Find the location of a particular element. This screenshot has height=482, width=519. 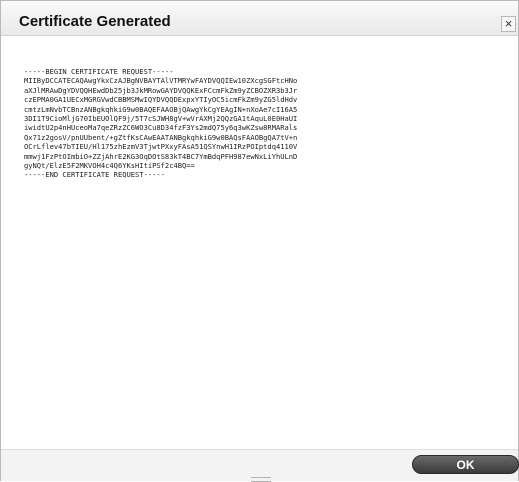

resize-handle-icon is located at coordinates (261, 479).